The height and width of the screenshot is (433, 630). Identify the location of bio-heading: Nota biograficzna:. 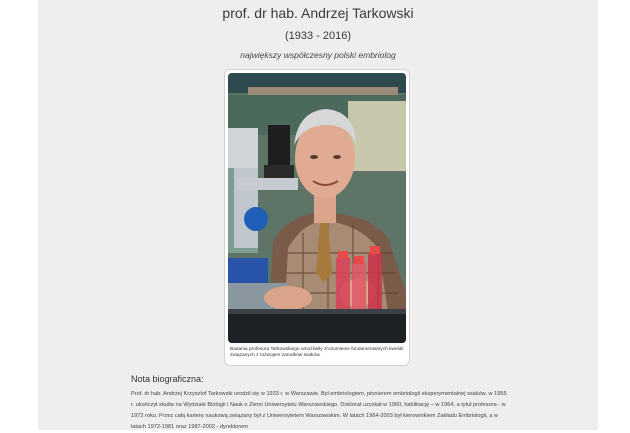
(167, 379).